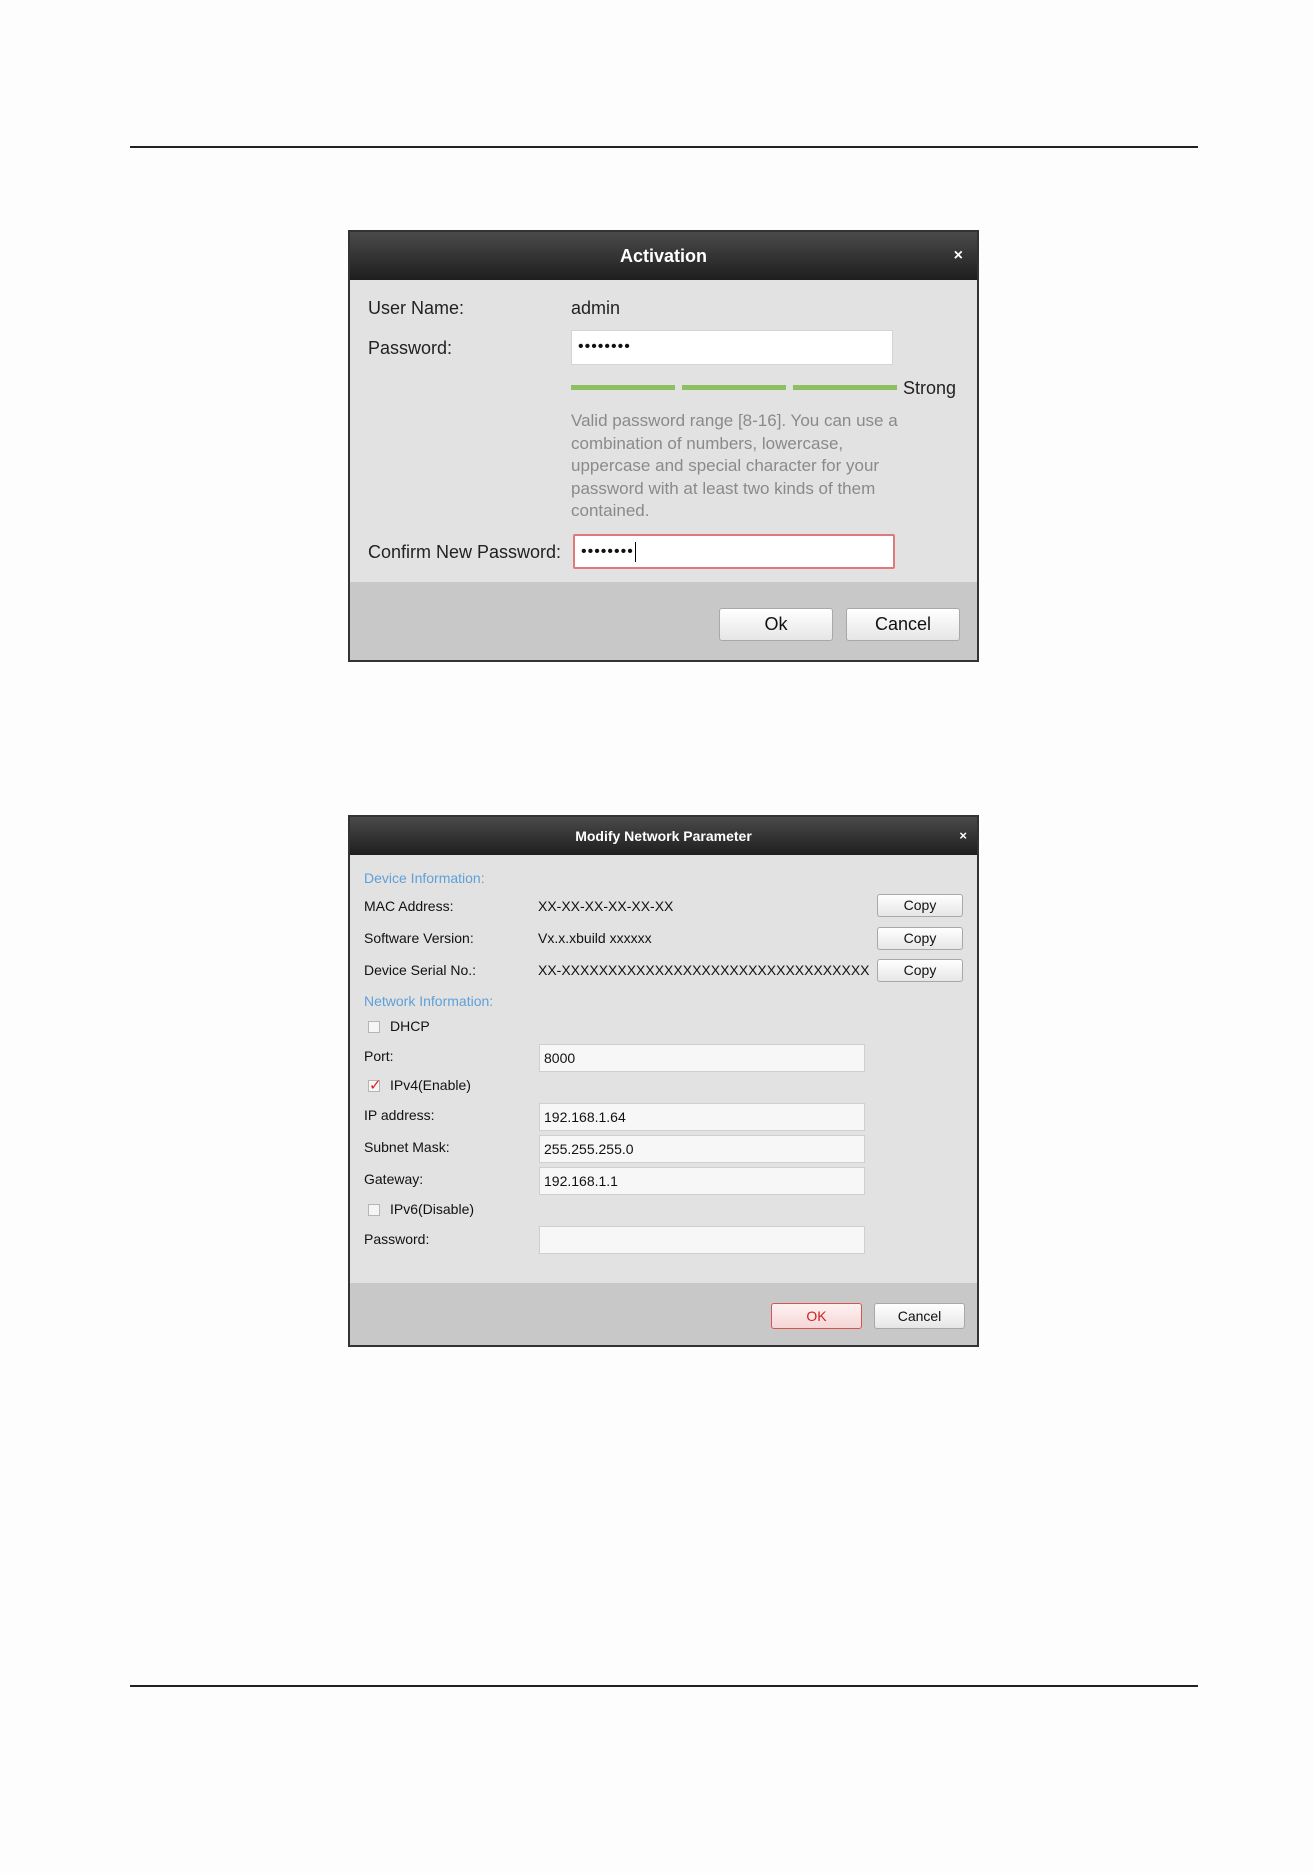 This screenshot has height=1873, width=1313. What do you see at coordinates (635, 551) in the screenshot?
I see `text-caret` at bounding box center [635, 551].